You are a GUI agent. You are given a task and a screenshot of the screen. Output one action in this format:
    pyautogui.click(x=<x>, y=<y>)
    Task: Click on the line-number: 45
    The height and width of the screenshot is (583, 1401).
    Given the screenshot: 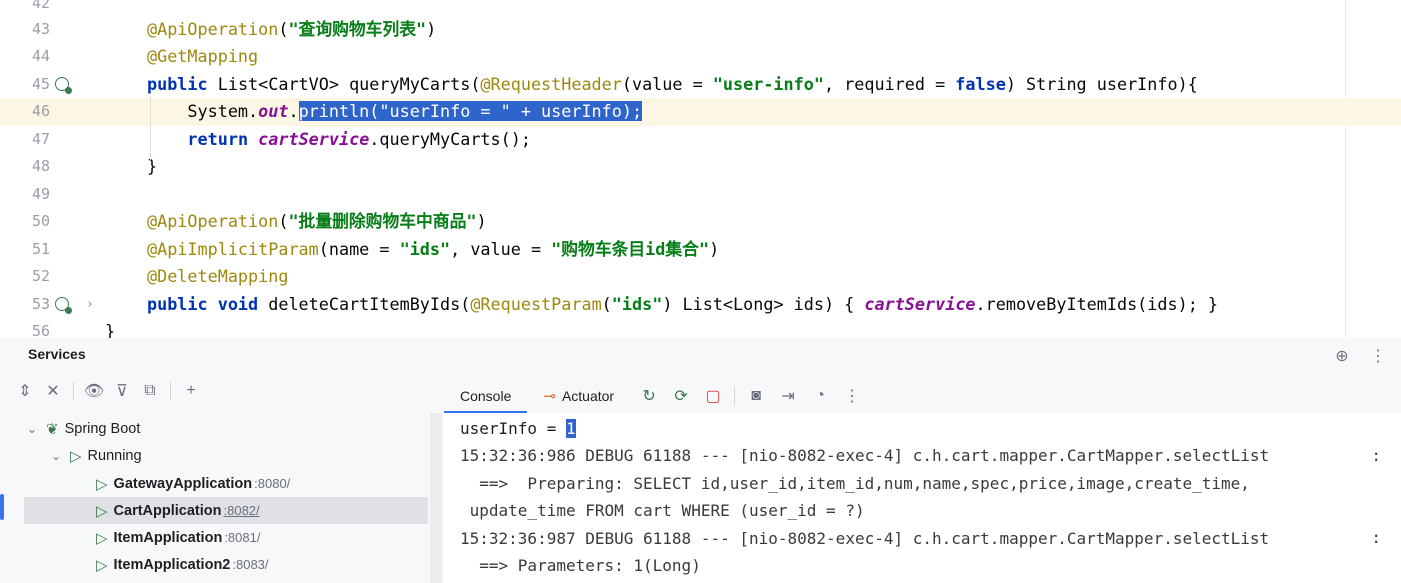 What is the action you would take?
    pyautogui.click(x=25, y=85)
    